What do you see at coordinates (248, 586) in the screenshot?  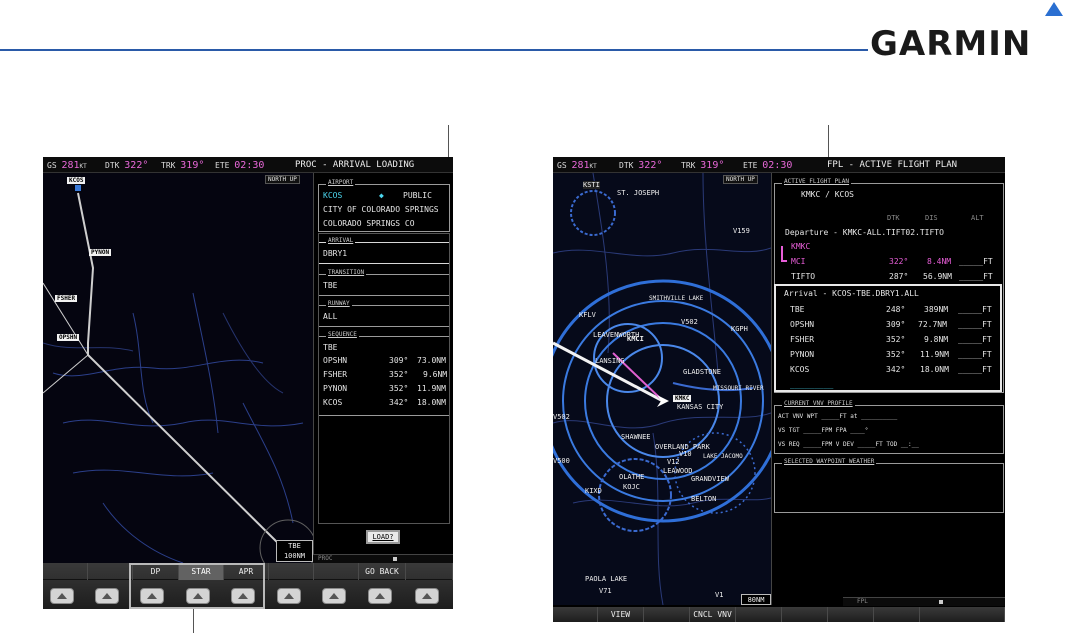 I see `softkey-bar: DP STAR APR GO BACK` at bounding box center [248, 586].